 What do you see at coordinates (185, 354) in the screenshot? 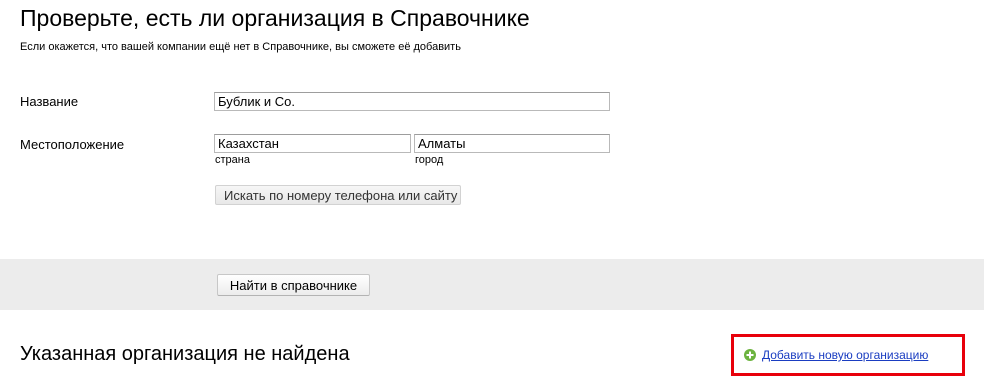
I see `not-found-title: Указанная организация не найдена` at bounding box center [185, 354].